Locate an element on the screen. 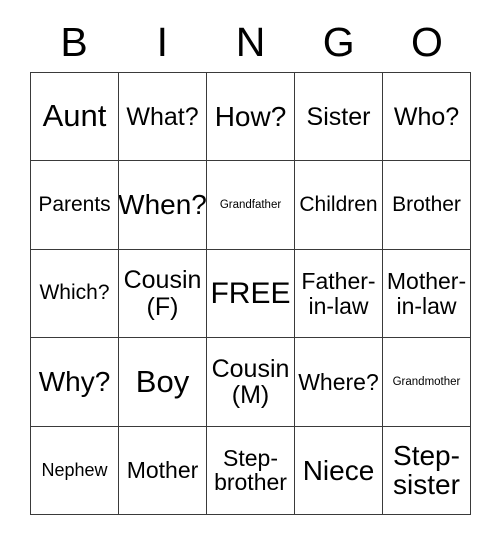 The width and height of the screenshot is (500, 544). bingo-cell-label: Nephew is located at coordinates (74, 469).